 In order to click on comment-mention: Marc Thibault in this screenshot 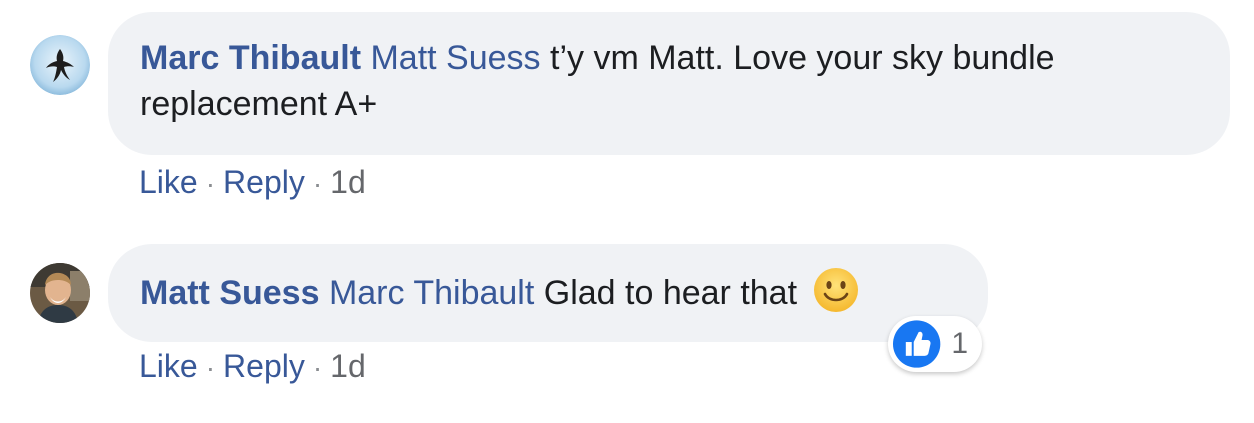, I will do `click(431, 293)`.